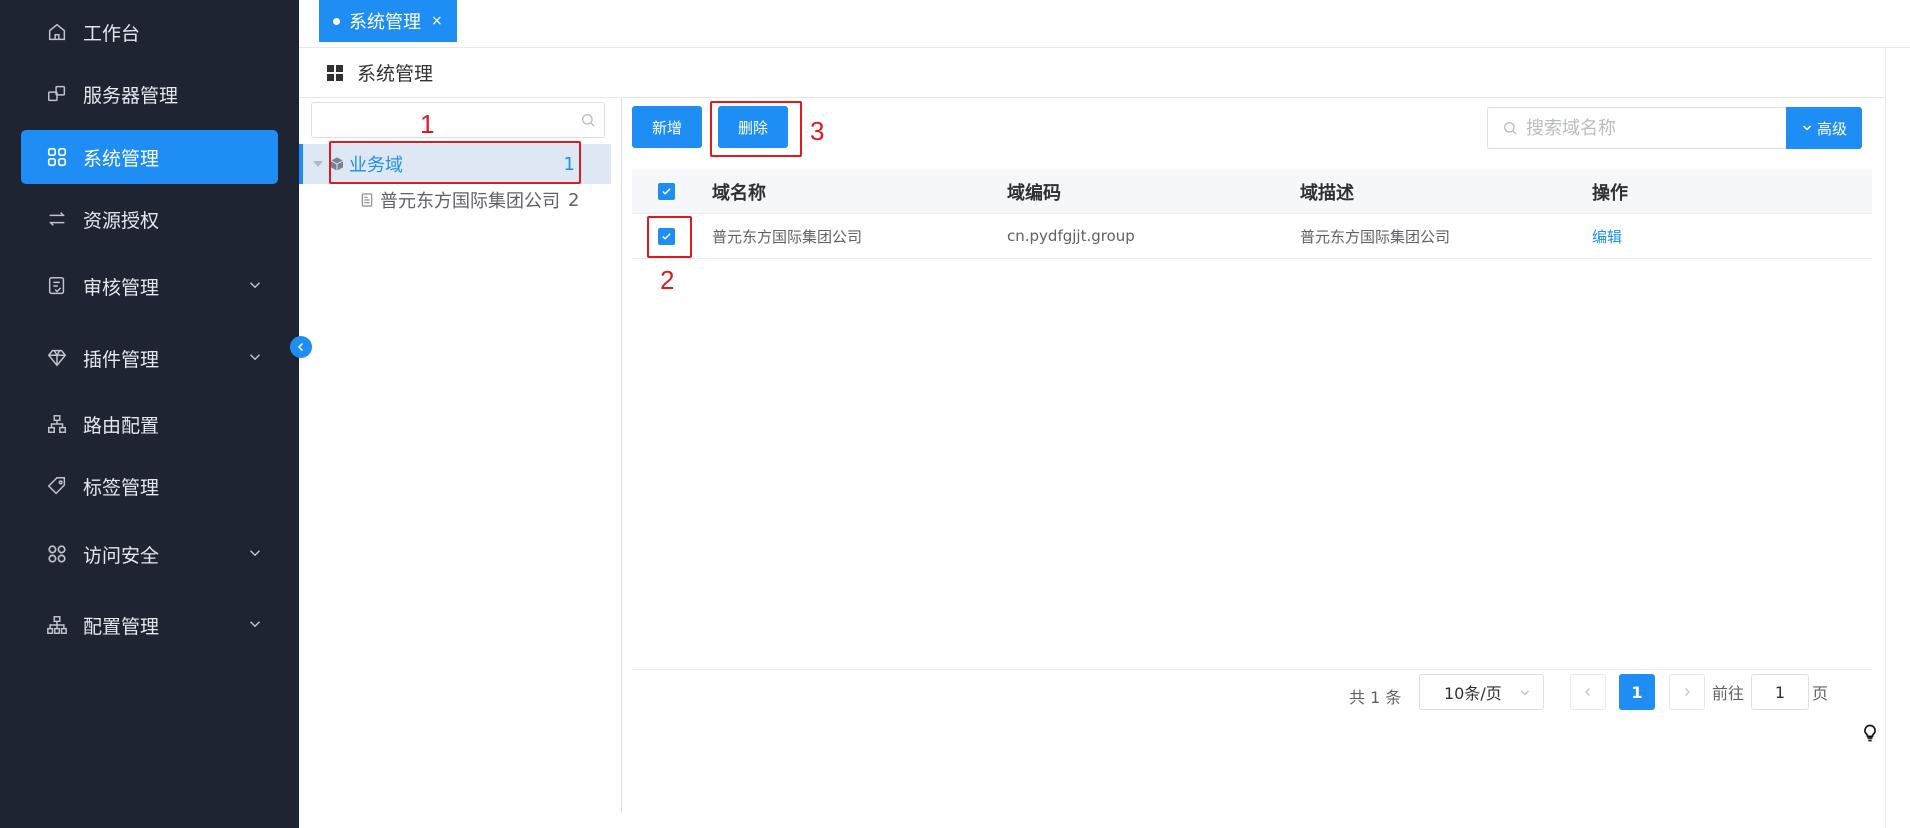  I want to click on page-size-select: 10条/页, so click(1481, 692).